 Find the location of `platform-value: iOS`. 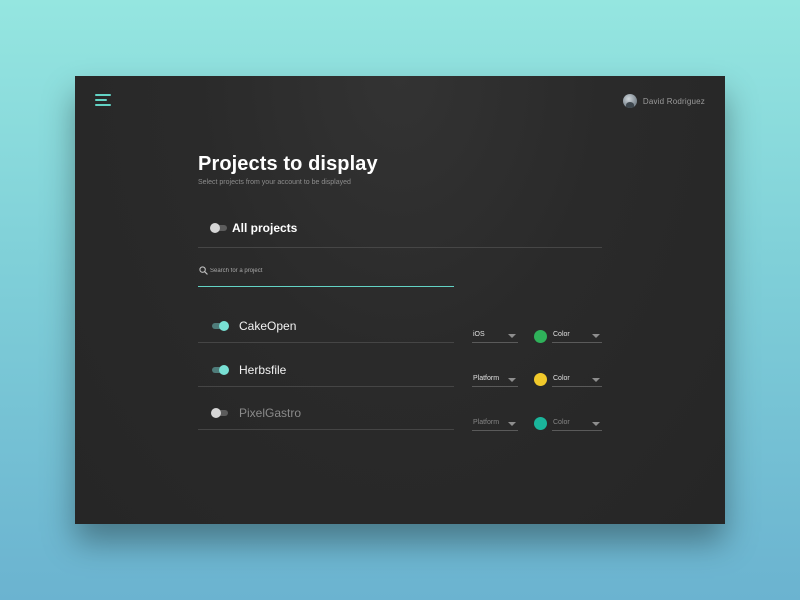

platform-value: iOS is located at coordinates (479, 334).